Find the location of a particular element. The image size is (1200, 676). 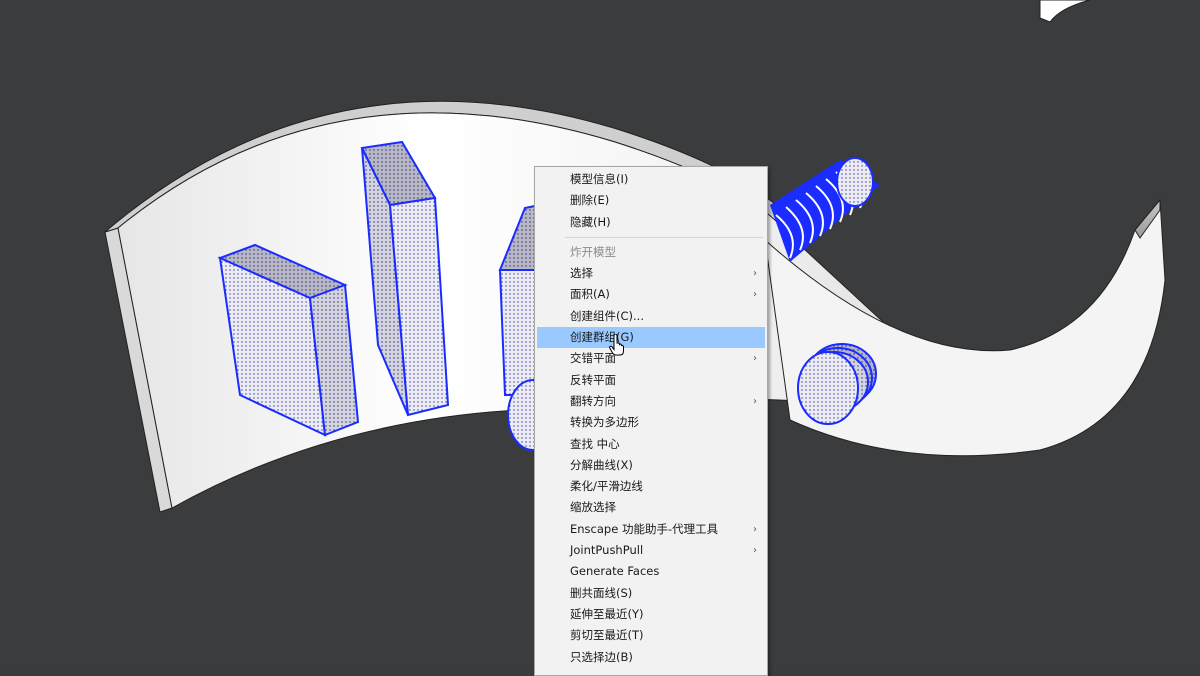

menu-item: 翻转方向 › is located at coordinates (651, 401).